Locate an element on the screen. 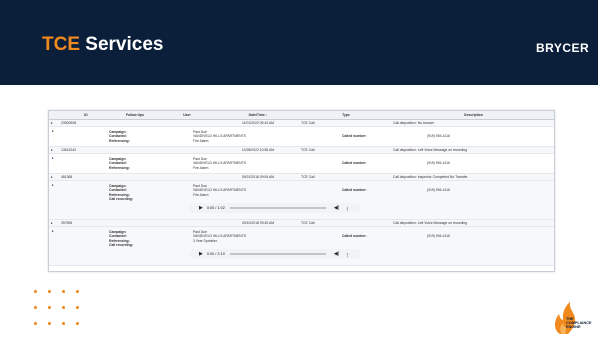 The image size is (598, 339). compliance-engine-text: THE COMPLIANCE ENGINE is located at coordinates (579, 323).